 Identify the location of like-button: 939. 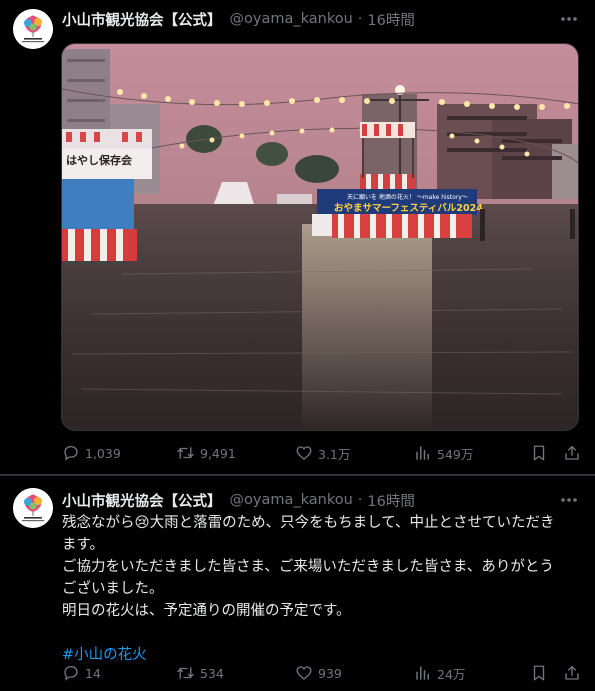
(318, 673).